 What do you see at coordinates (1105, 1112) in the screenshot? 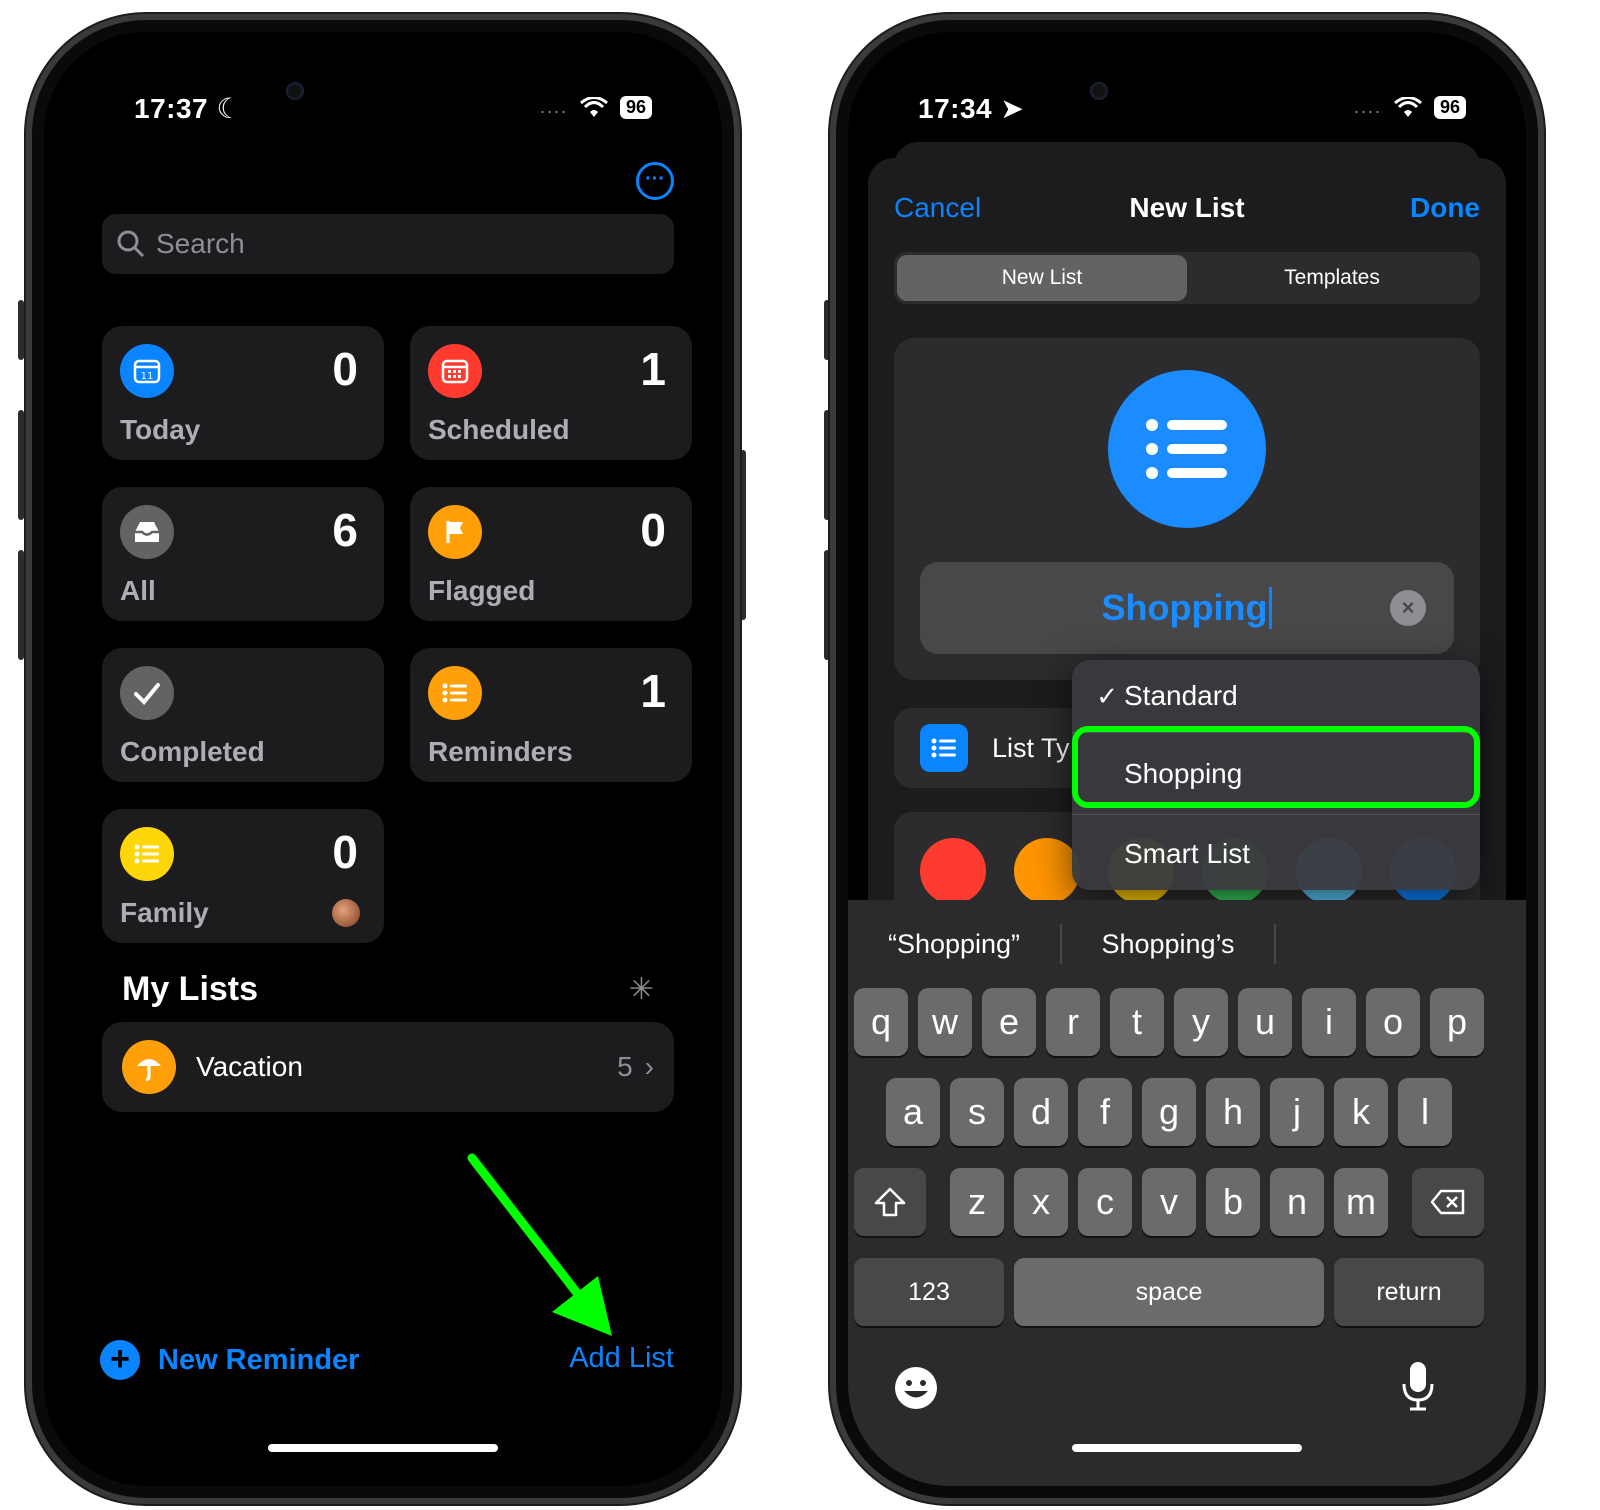
I see `key-f: f` at bounding box center [1105, 1112].